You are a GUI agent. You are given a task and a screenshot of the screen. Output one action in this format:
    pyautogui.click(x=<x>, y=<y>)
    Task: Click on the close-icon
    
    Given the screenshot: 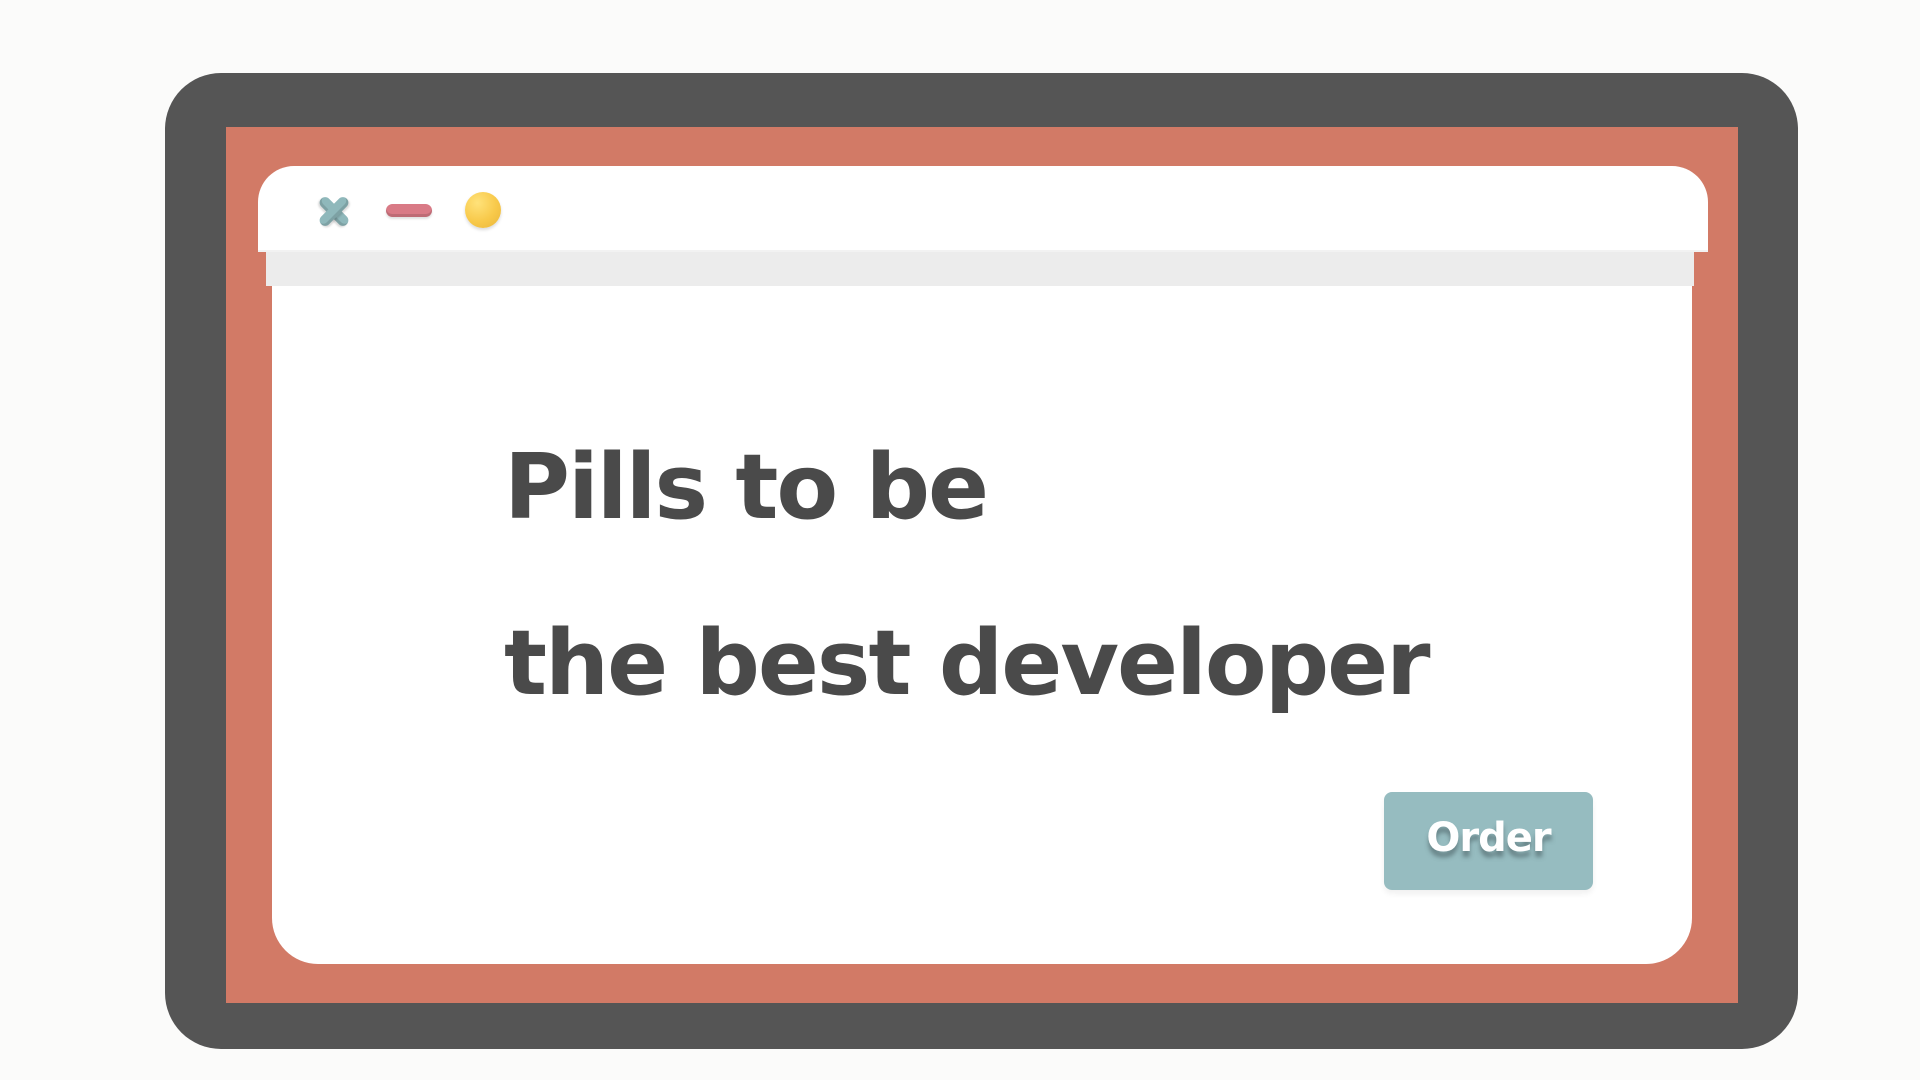 What is the action you would take?
    pyautogui.click(x=334, y=212)
    